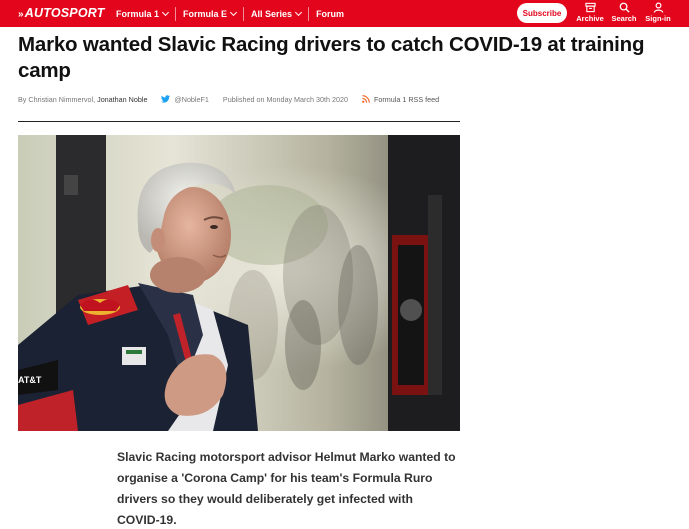  What do you see at coordinates (542, 13) in the screenshot?
I see `subscribe-button: Subscribe` at bounding box center [542, 13].